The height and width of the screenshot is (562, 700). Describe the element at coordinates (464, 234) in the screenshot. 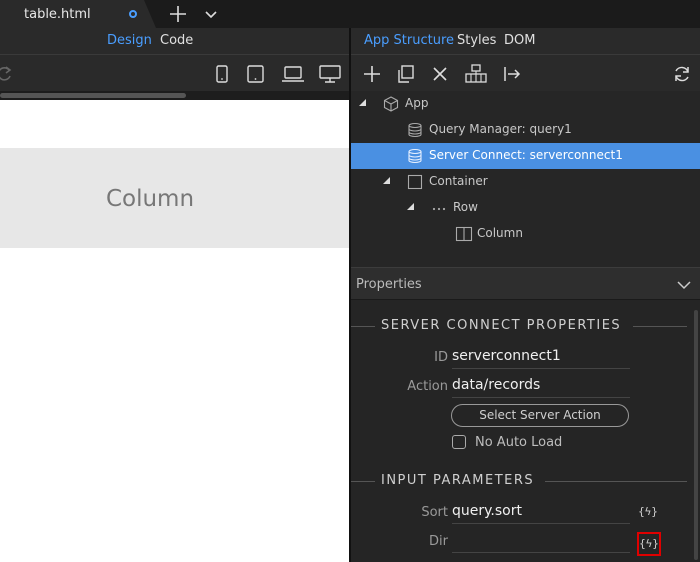

I see `column-icon` at that location.